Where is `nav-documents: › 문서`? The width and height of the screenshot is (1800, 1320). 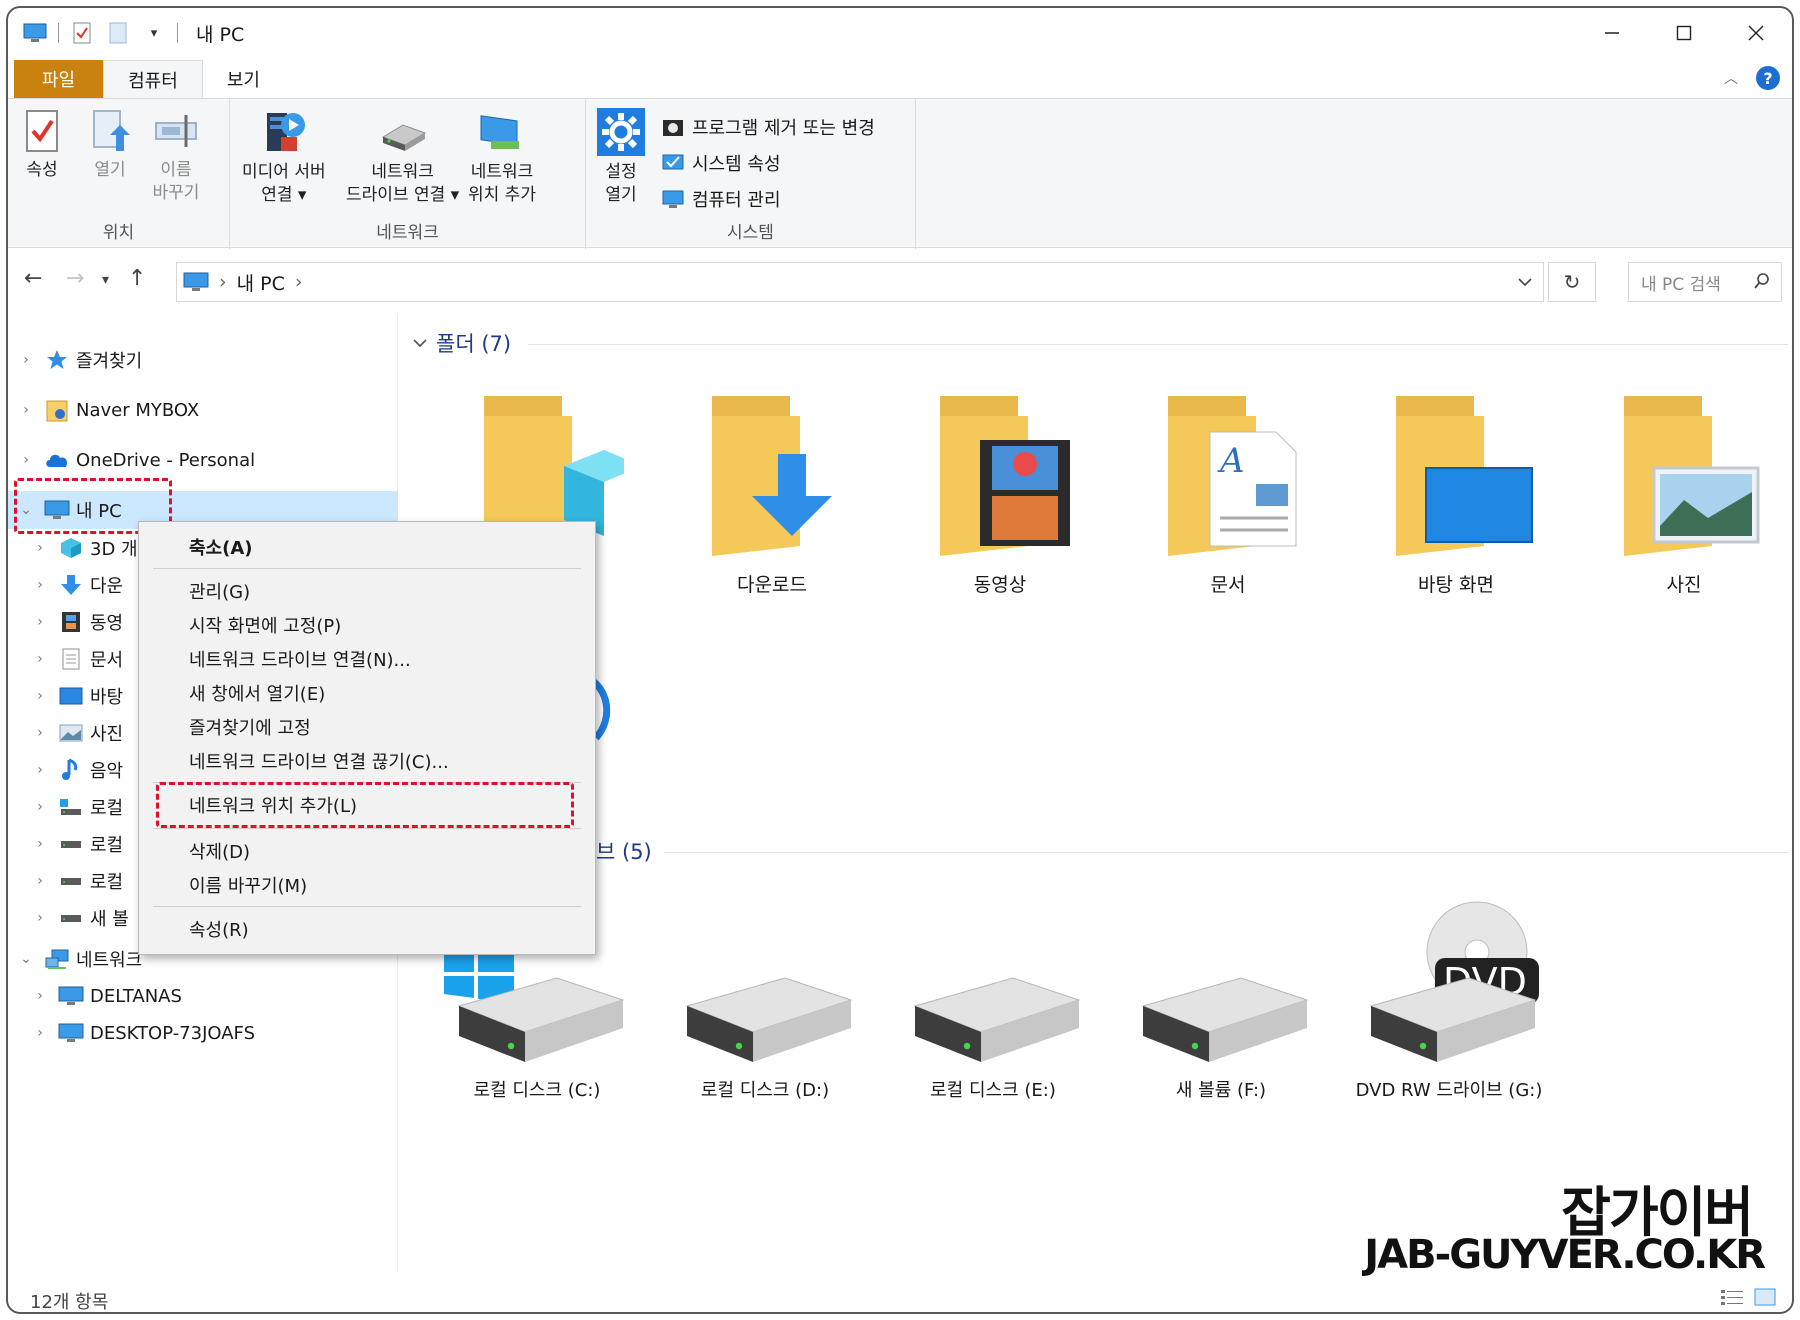
nav-documents: › 문서 is located at coordinates (76, 659).